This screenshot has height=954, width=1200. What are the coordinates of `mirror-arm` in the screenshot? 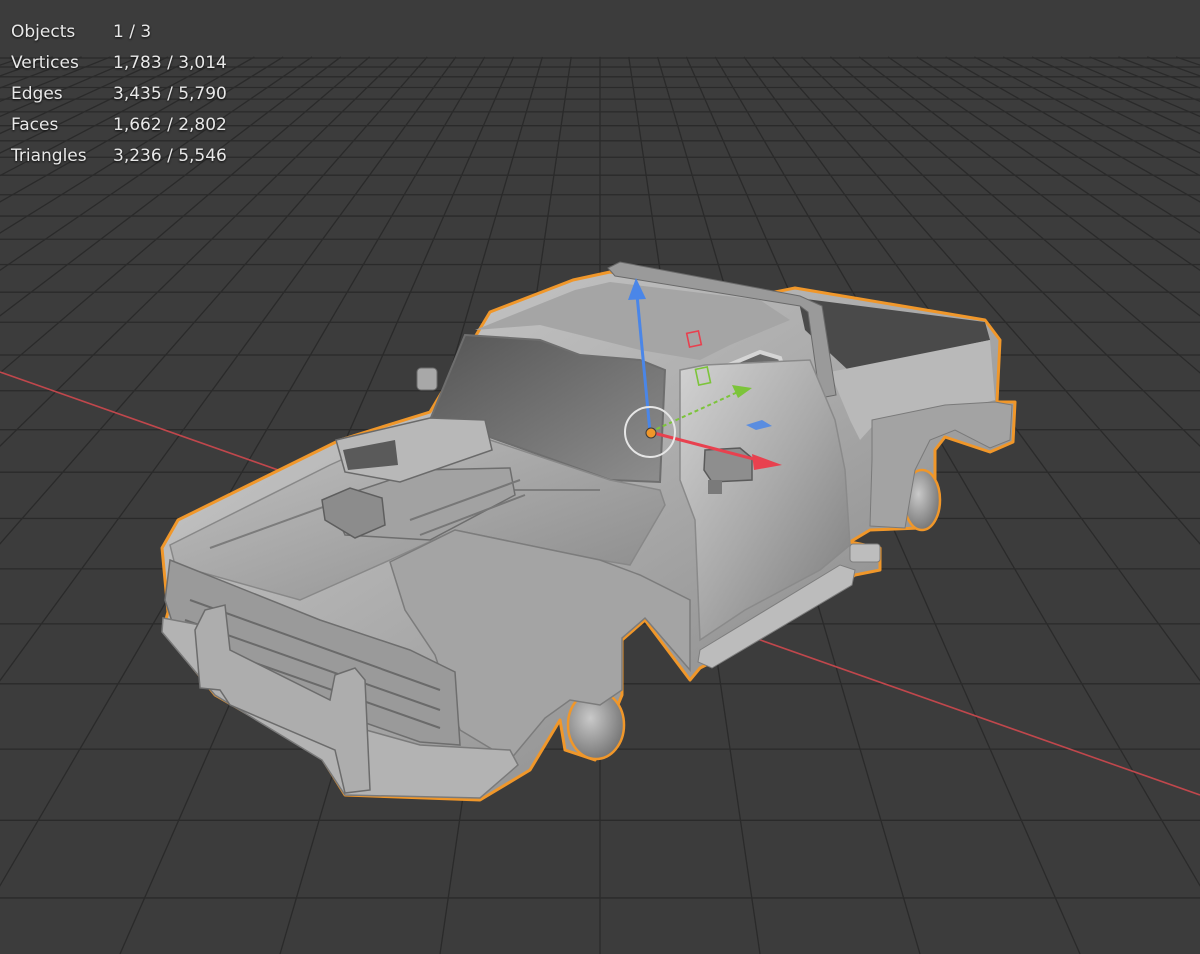 It's located at (715, 487).